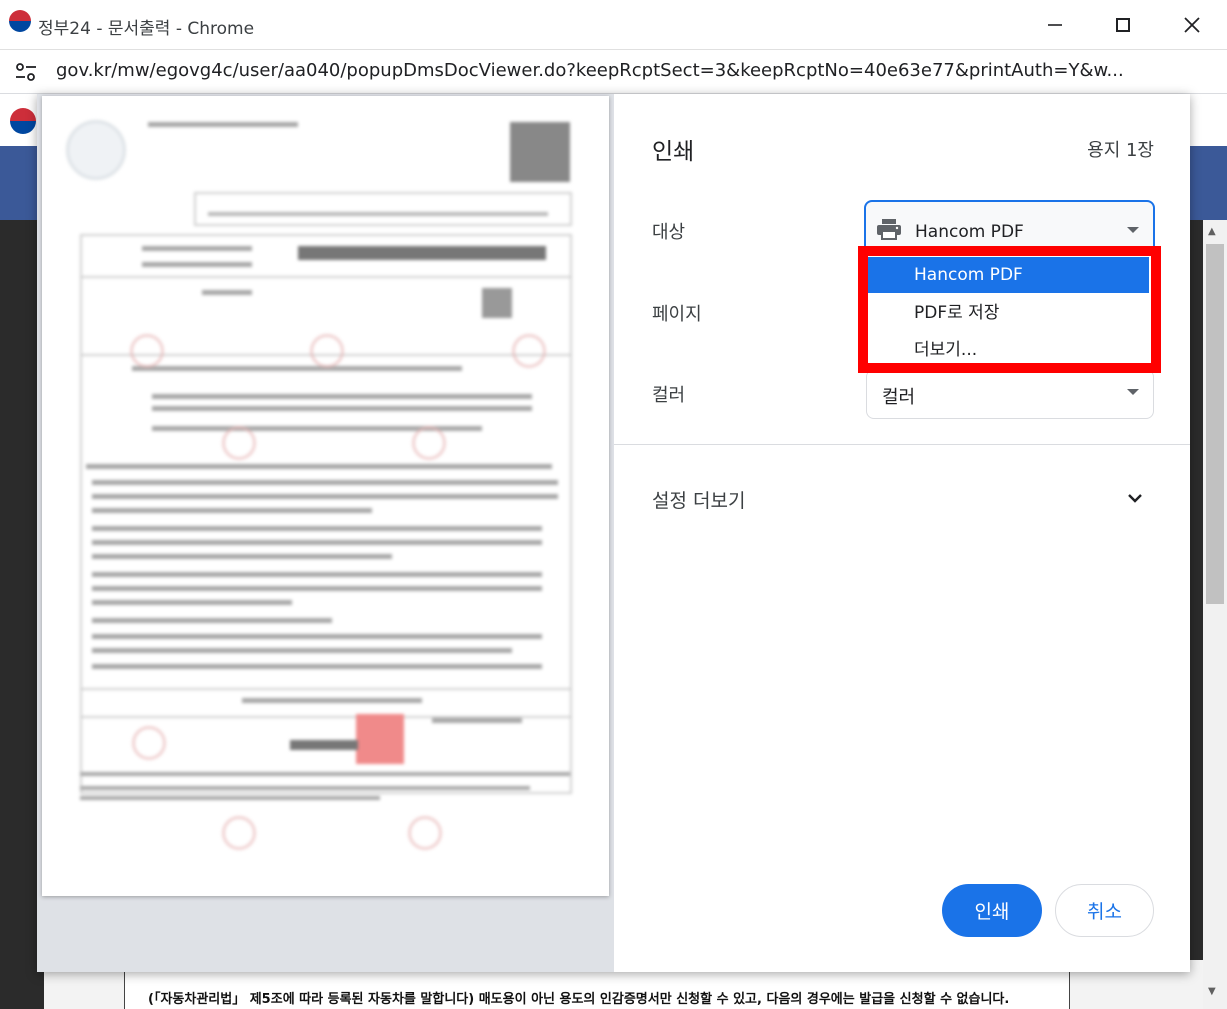  I want to click on document-emblem, so click(96, 150).